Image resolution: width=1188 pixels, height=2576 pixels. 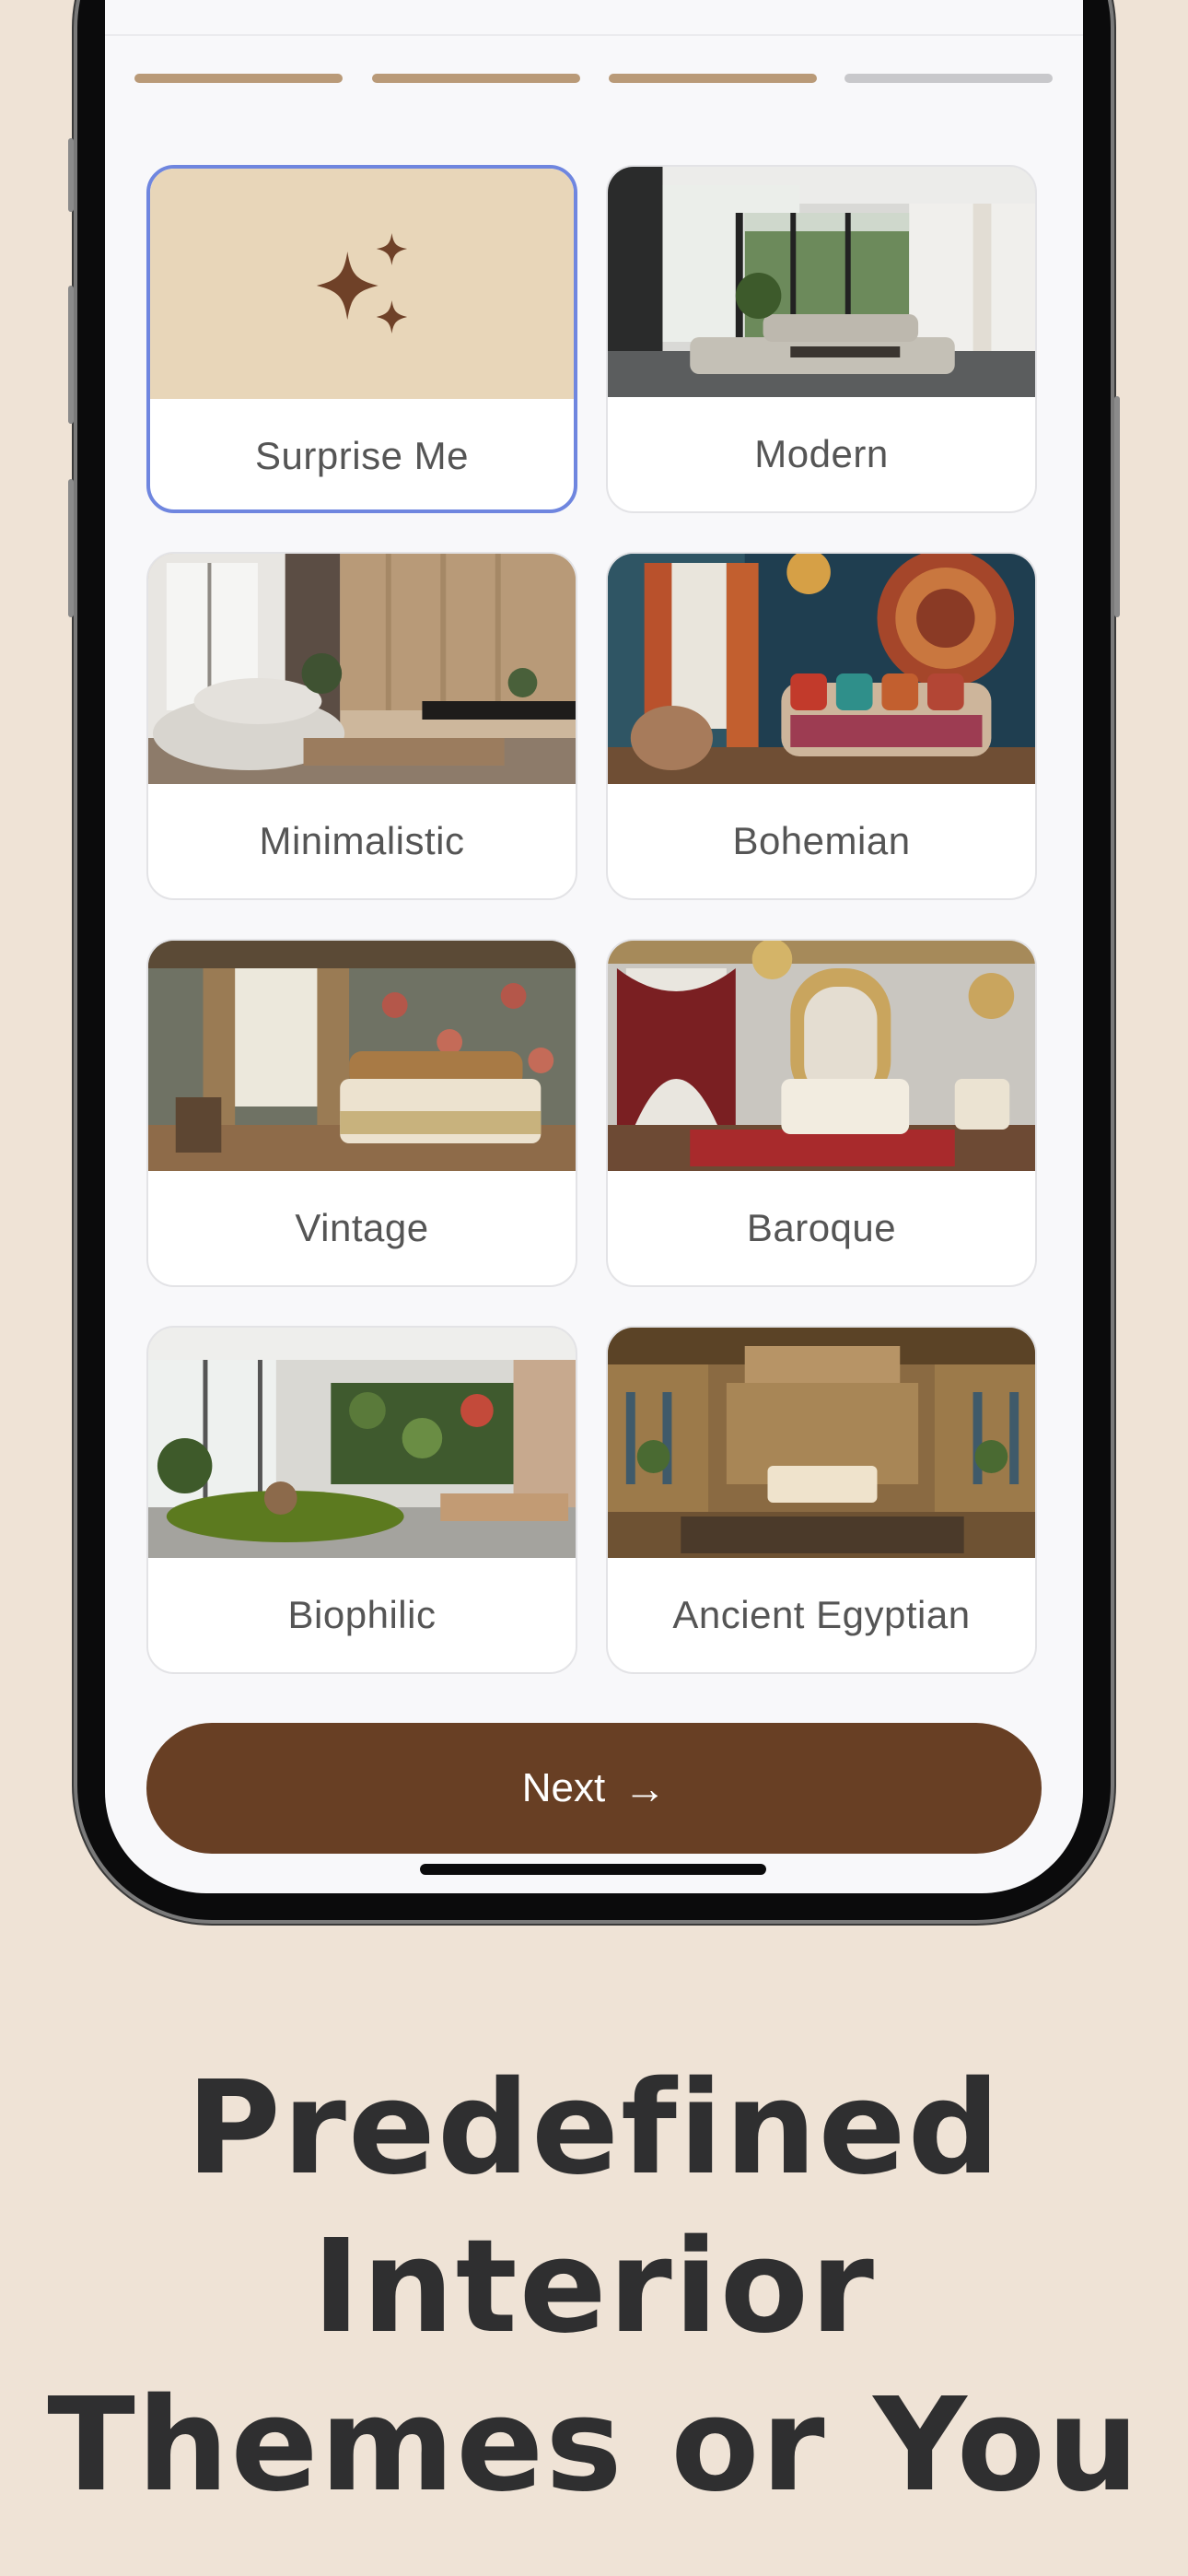 What do you see at coordinates (821, 1443) in the screenshot?
I see `ancient-egyptian-room-photo` at bounding box center [821, 1443].